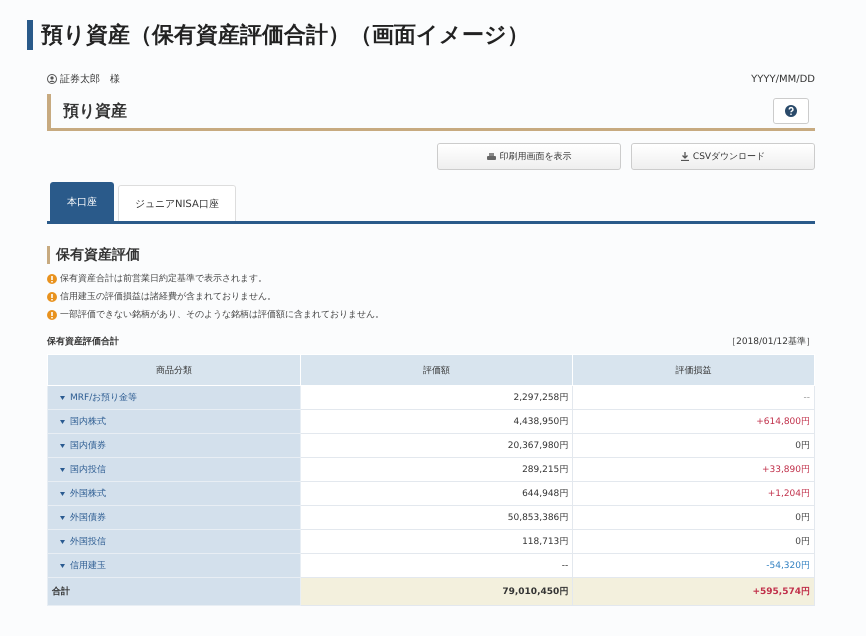 The width and height of the screenshot is (866, 636). What do you see at coordinates (79, 469) in the screenshot?
I see `category-link: 国内投信` at bounding box center [79, 469].